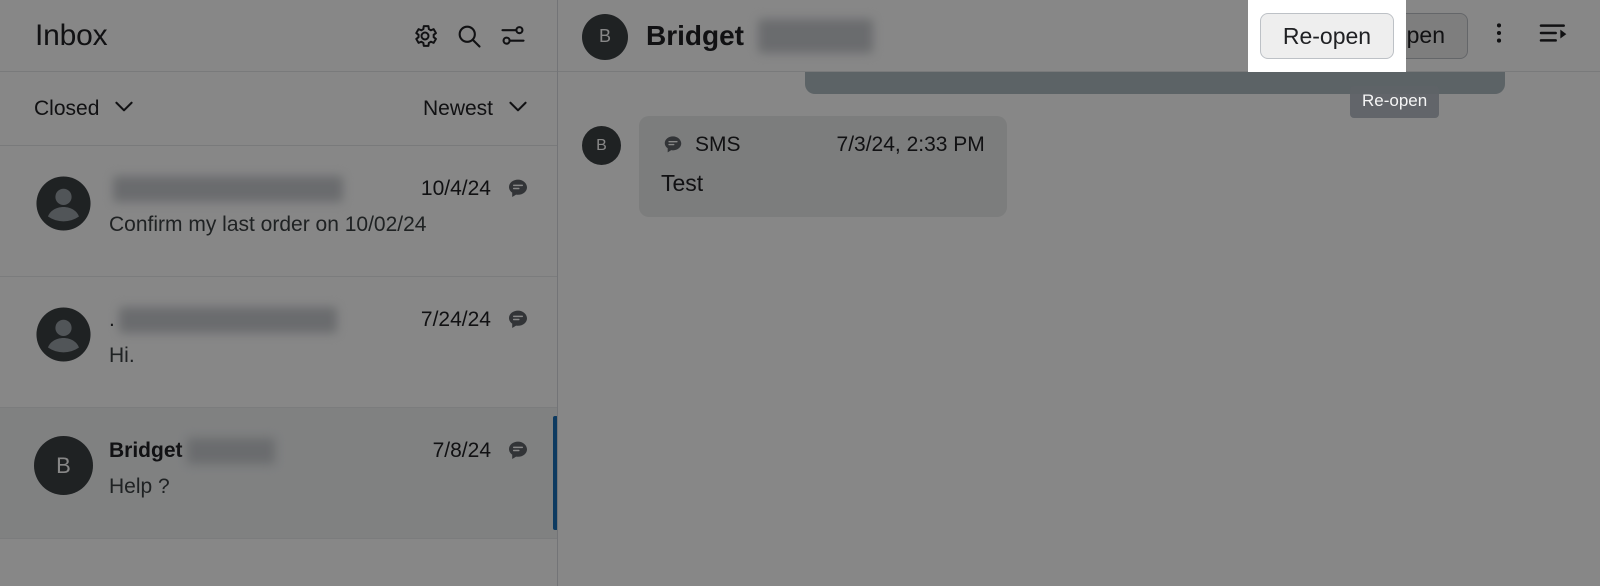 The width and height of the screenshot is (1600, 586). Describe the element at coordinates (823, 166) in the screenshot. I see `message-bubble: SMS 7/3/24, 2:33 PM Test` at that location.